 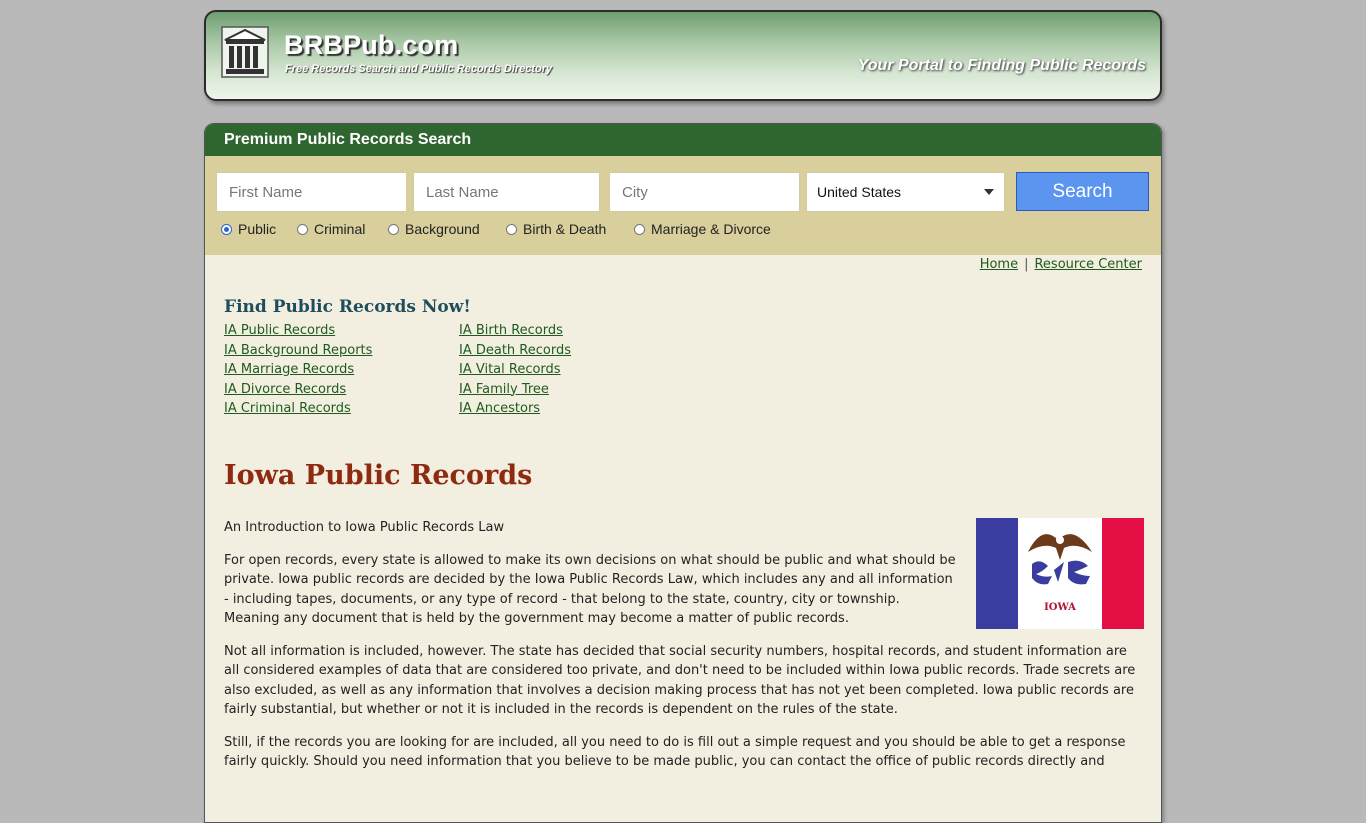 I want to click on flag-iowa-text: IOWA, so click(x=1060, y=607).